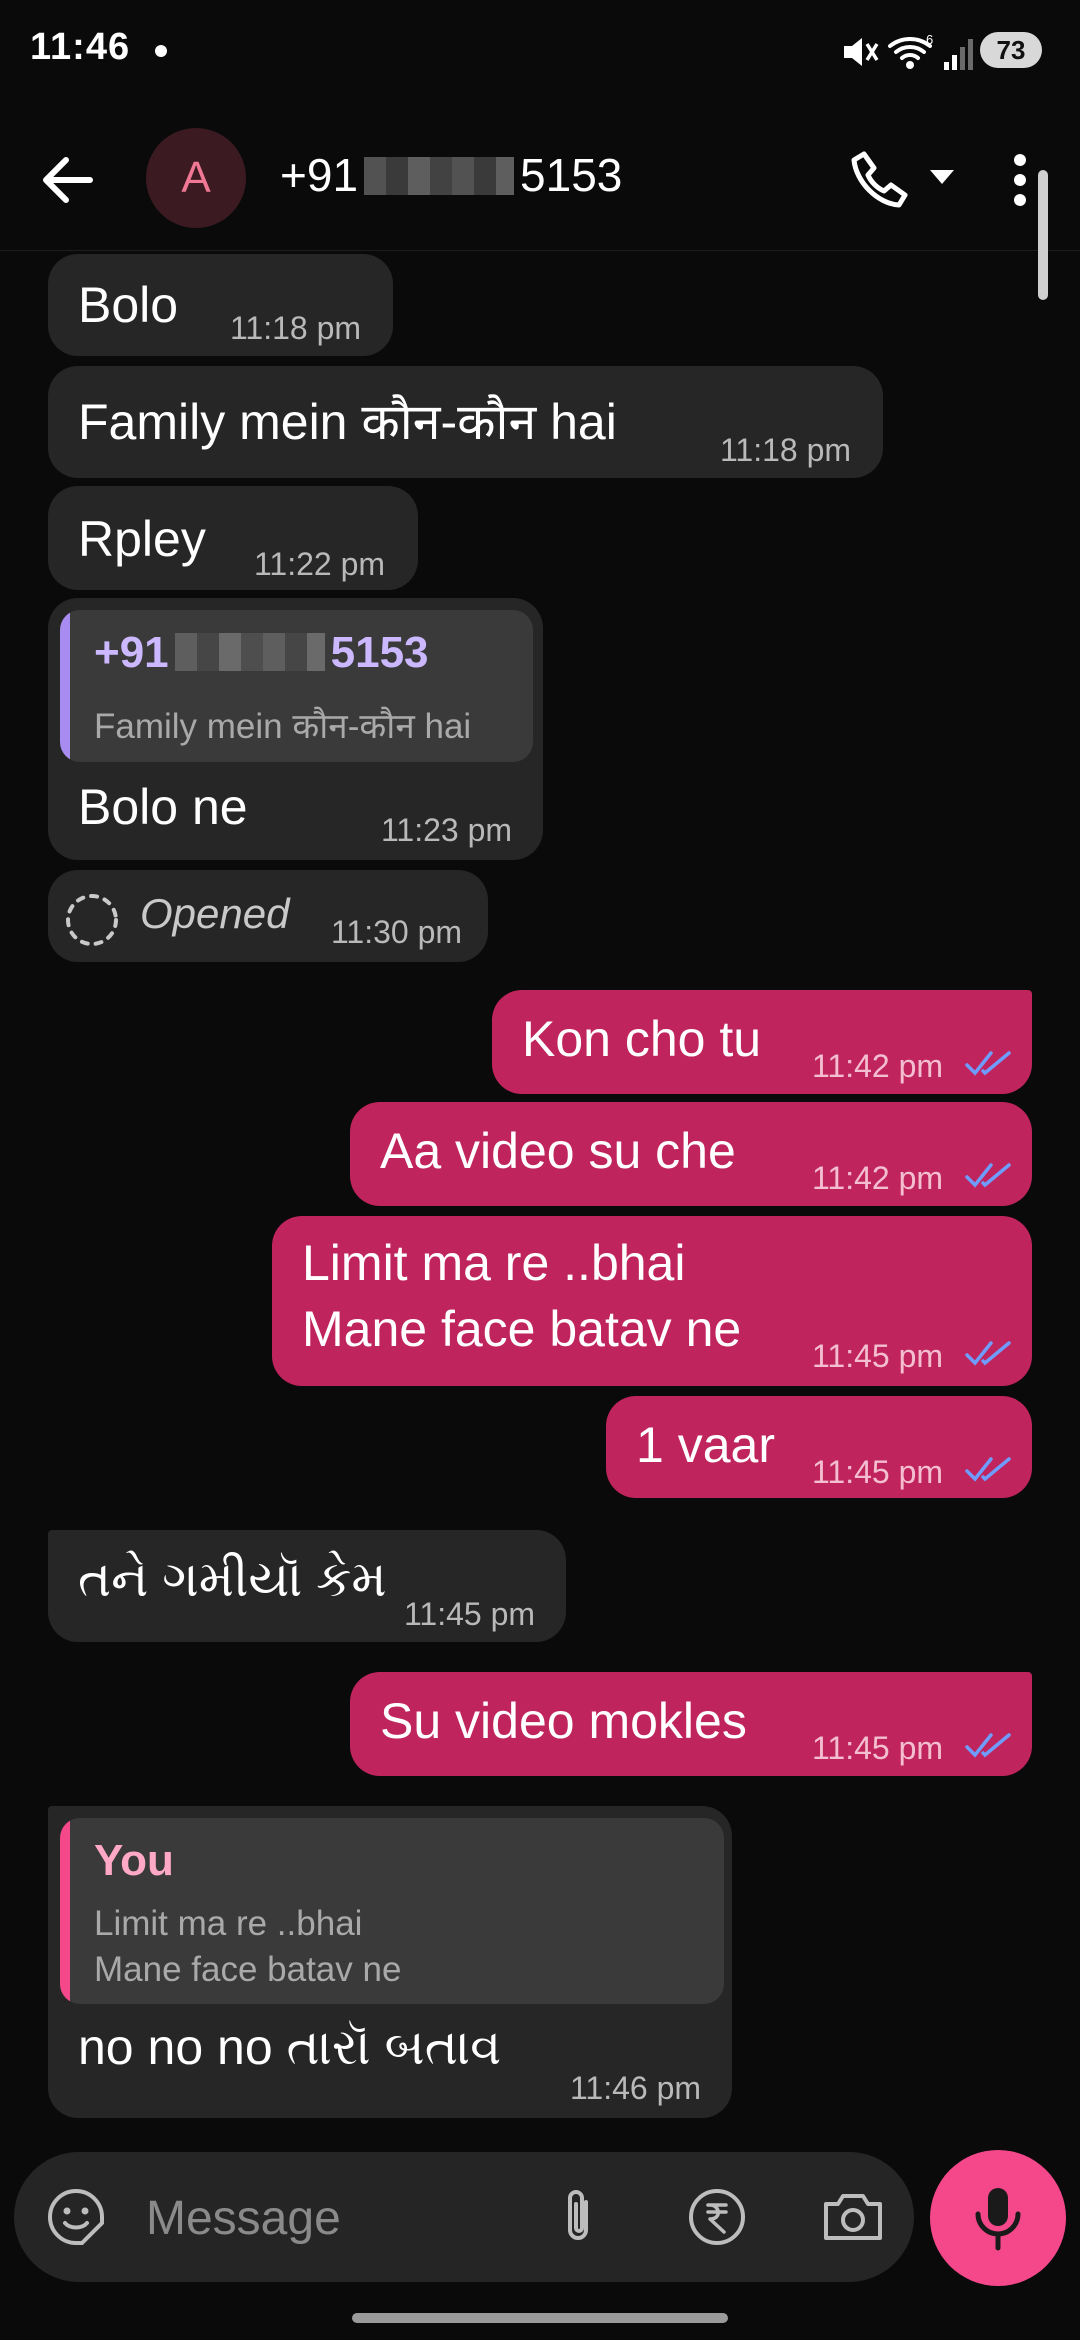 This screenshot has width=1080, height=2340. Describe the element at coordinates (717, 2217) in the screenshot. I see `rupee-payment-icon` at that location.